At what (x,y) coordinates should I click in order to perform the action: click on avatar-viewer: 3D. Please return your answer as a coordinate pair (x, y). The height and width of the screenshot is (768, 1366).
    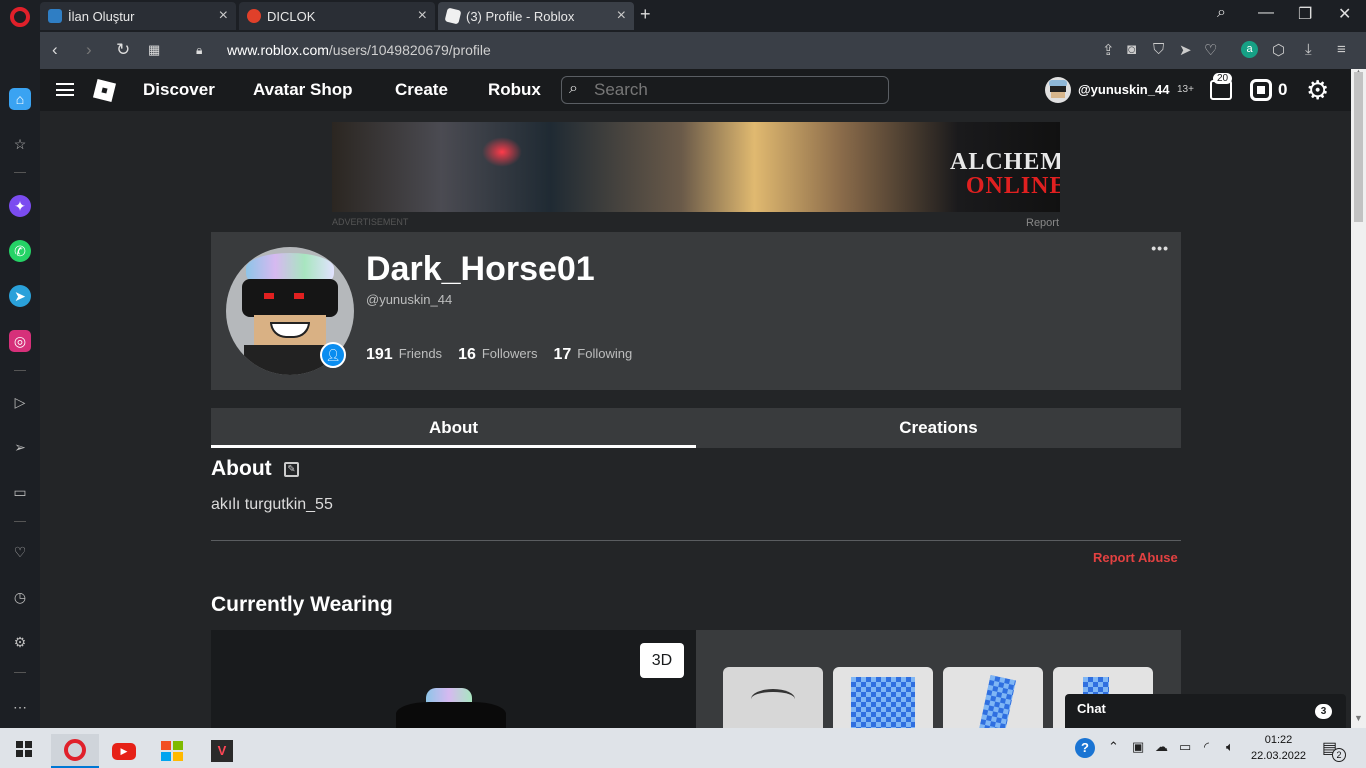
    Looking at the image, I should click on (453, 679).